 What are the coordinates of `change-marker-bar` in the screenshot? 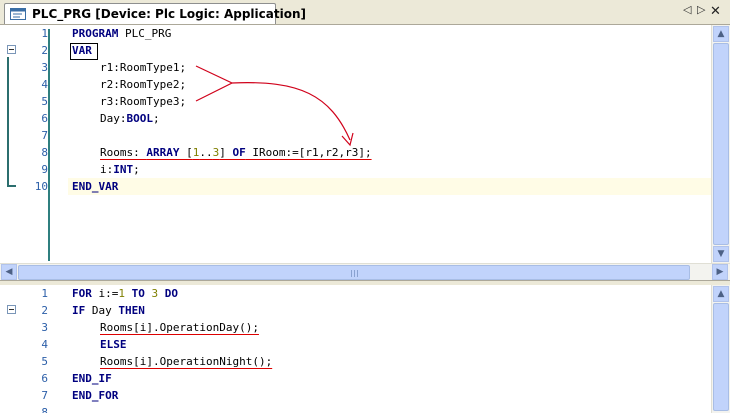 It's located at (49, 145).